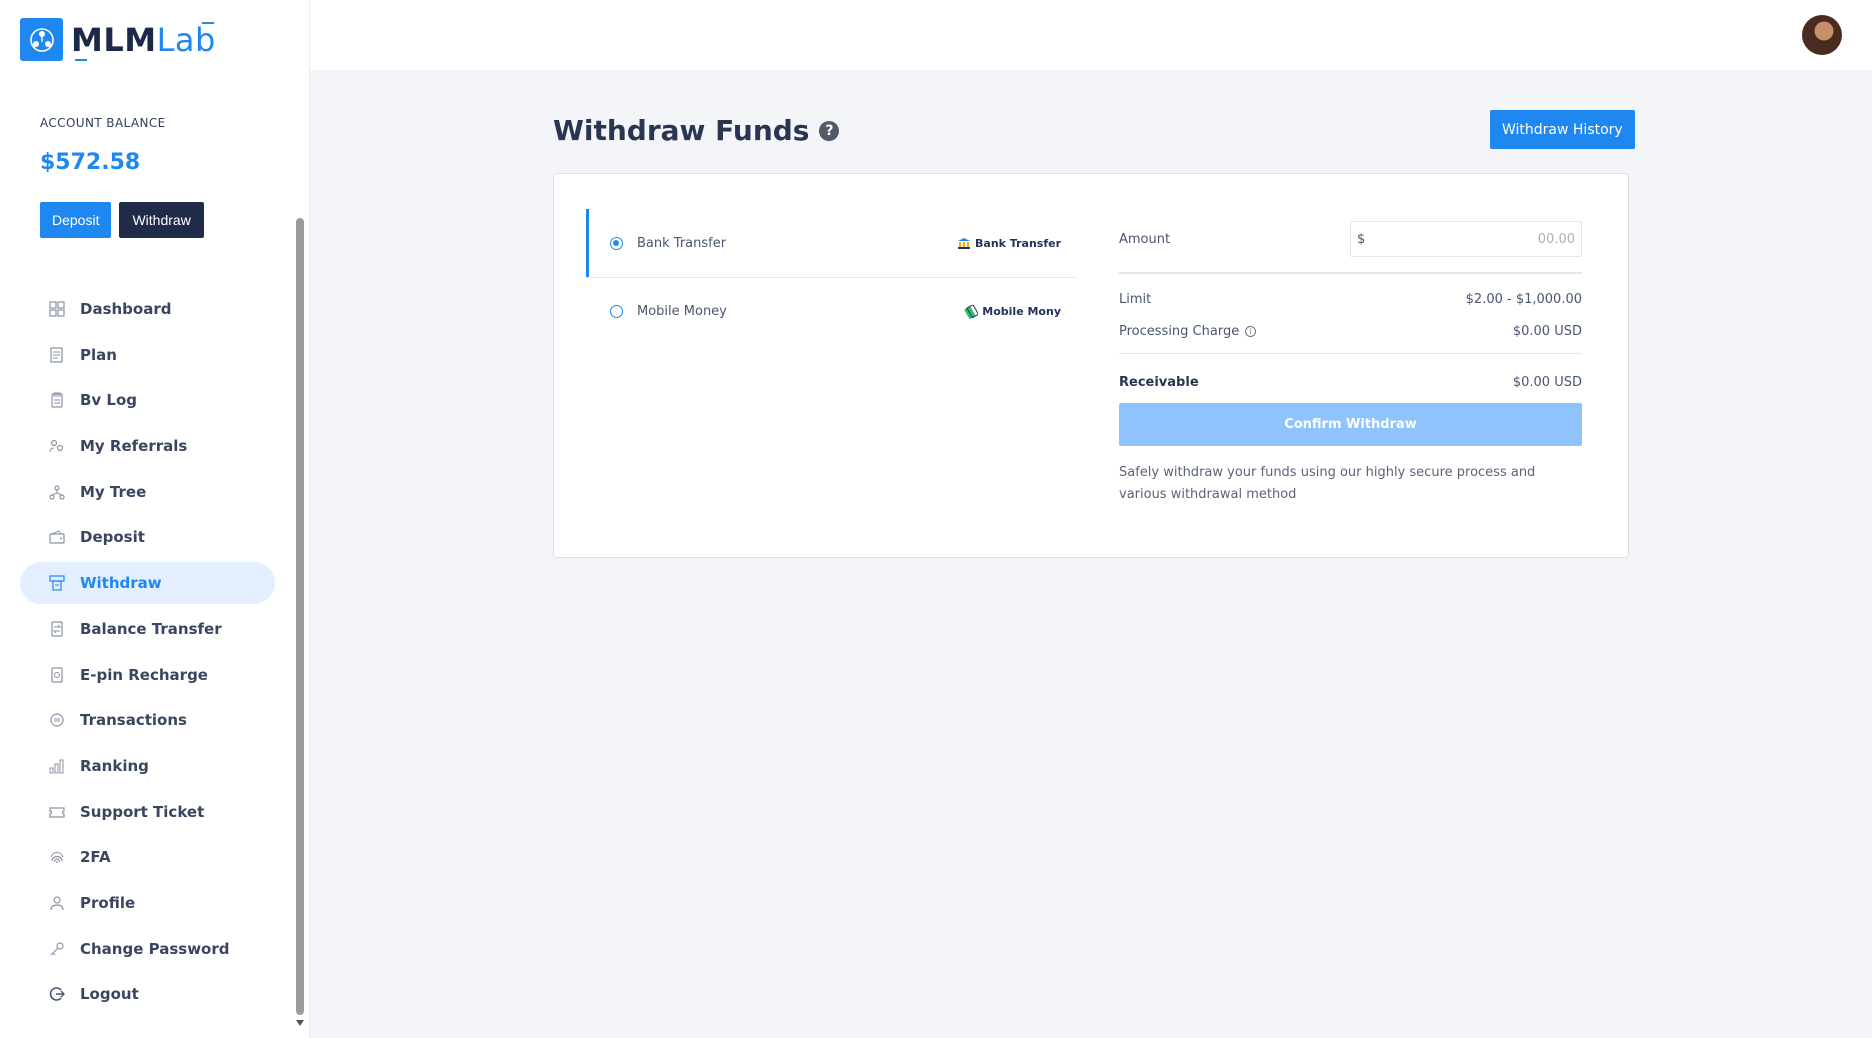  What do you see at coordinates (682, 311) in the screenshot?
I see `method-name: Mobile Money` at bounding box center [682, 311].